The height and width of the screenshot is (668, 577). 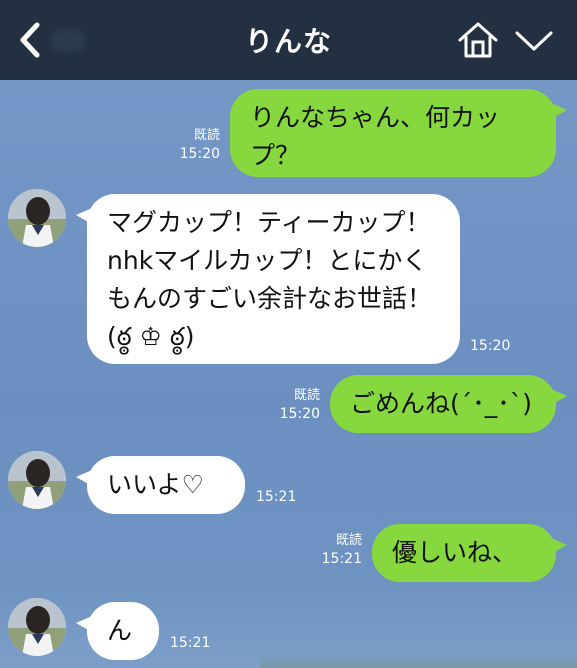 I want to click on message-text: ごめんね(´･_･`), so click(x=441, y=403).